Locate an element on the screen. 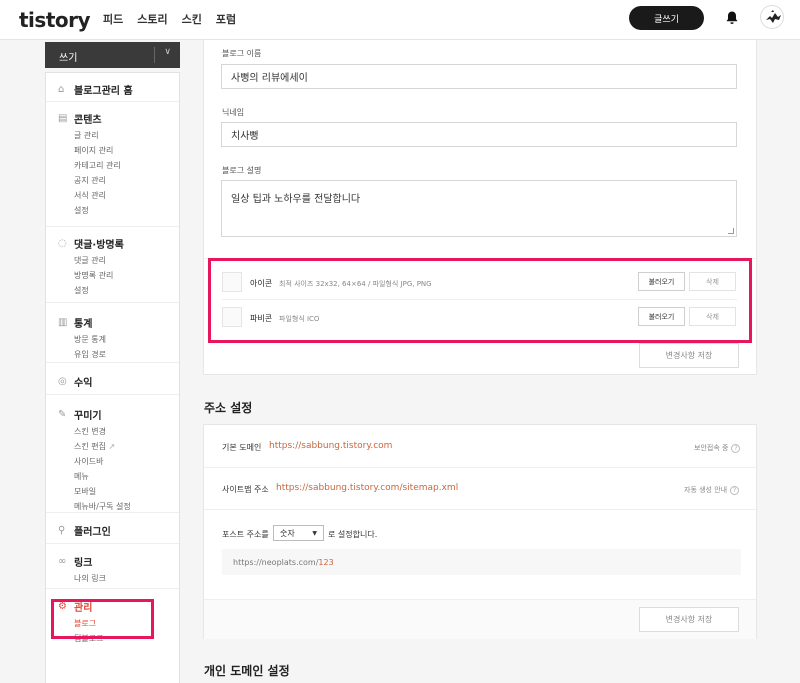 This screenshot has height=683, width=800. sidebar-subitem-menu: 메뉴 is located at coordinates (118, 476).